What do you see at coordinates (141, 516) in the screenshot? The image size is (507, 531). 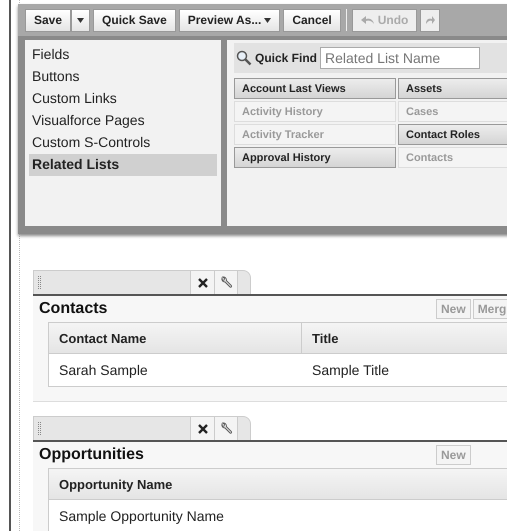 I see `table-cell-text: Sample Opportunity Name` at bounding box center [141, 516].